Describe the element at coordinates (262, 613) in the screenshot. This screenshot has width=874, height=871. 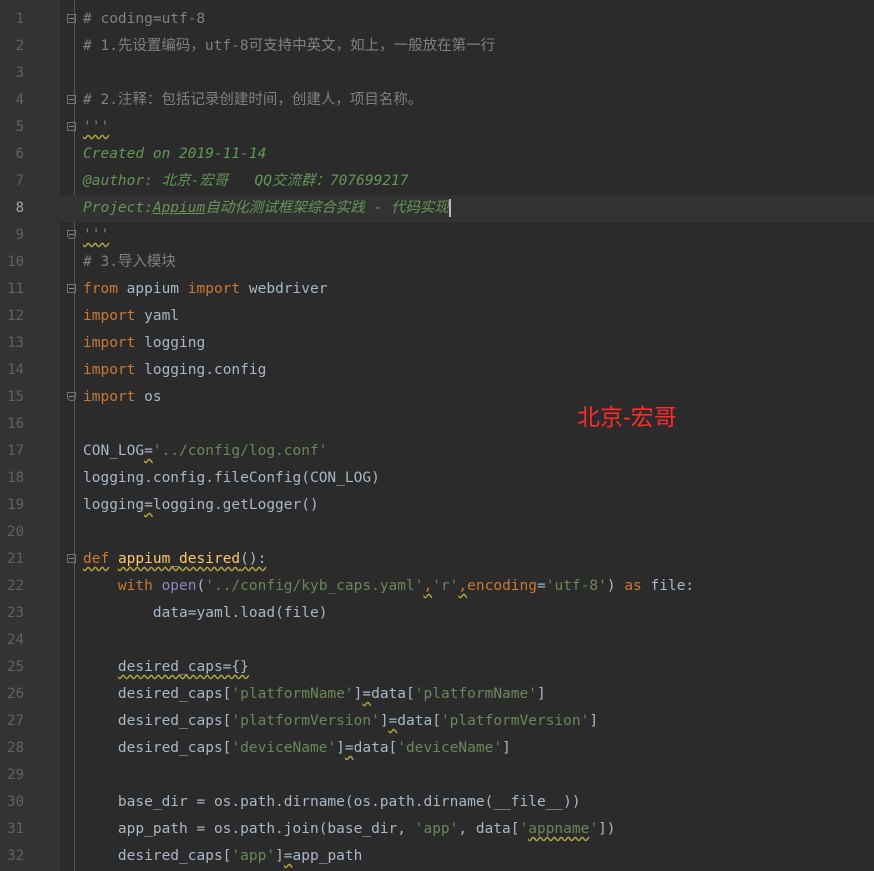
I see `code-token: yaml.load(file)` at that location.